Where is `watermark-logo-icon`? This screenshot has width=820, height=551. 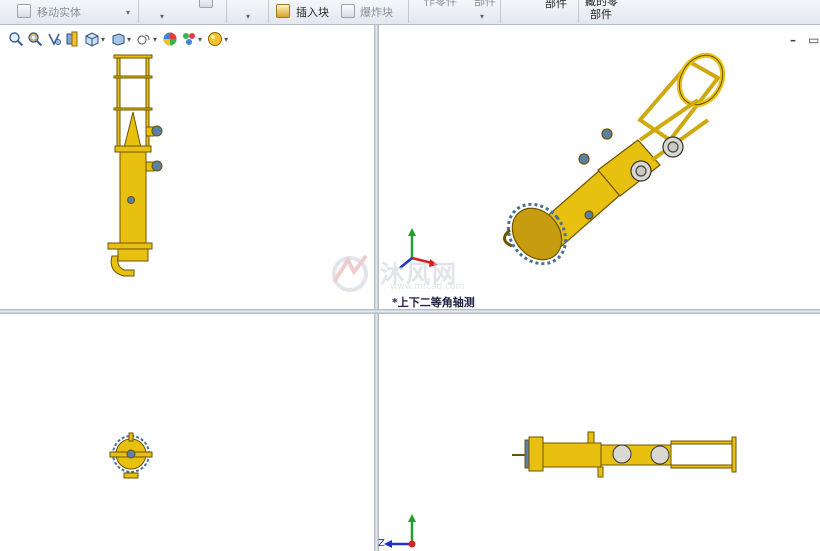 watermark-logo-icon is located at coordinates (350, 273).